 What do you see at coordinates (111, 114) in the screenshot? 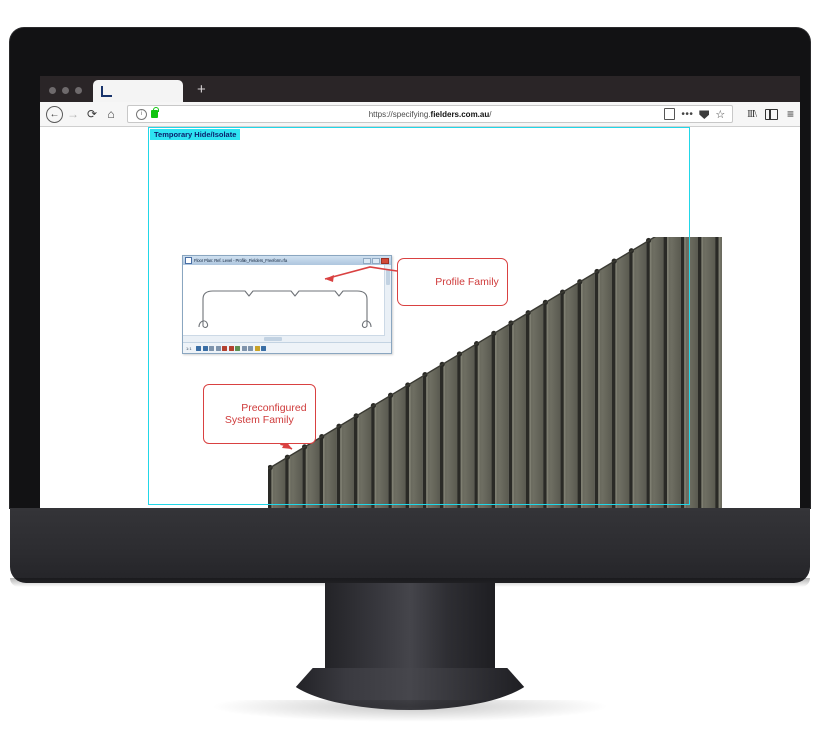
I see `home-icon: ⌂` at bounding box center [111, 114].